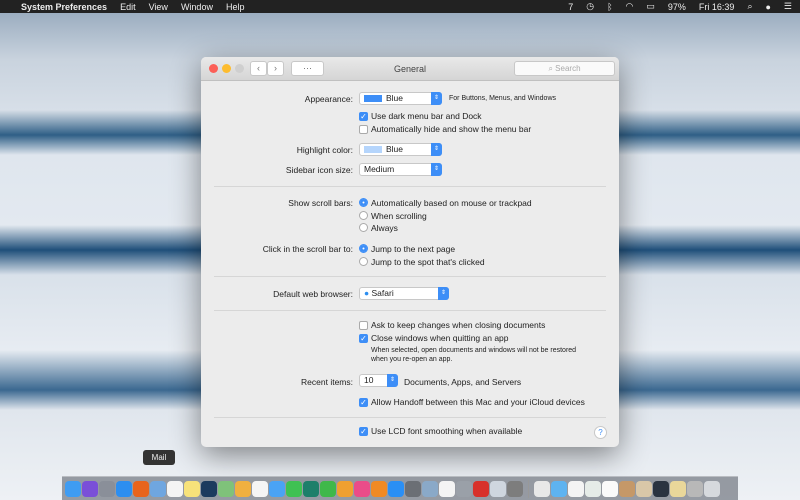  What do you see at coordinates (363, 338) in the screenshot?
I see `close-windows-checkbox: ✓` at bounding box center [363, 338].